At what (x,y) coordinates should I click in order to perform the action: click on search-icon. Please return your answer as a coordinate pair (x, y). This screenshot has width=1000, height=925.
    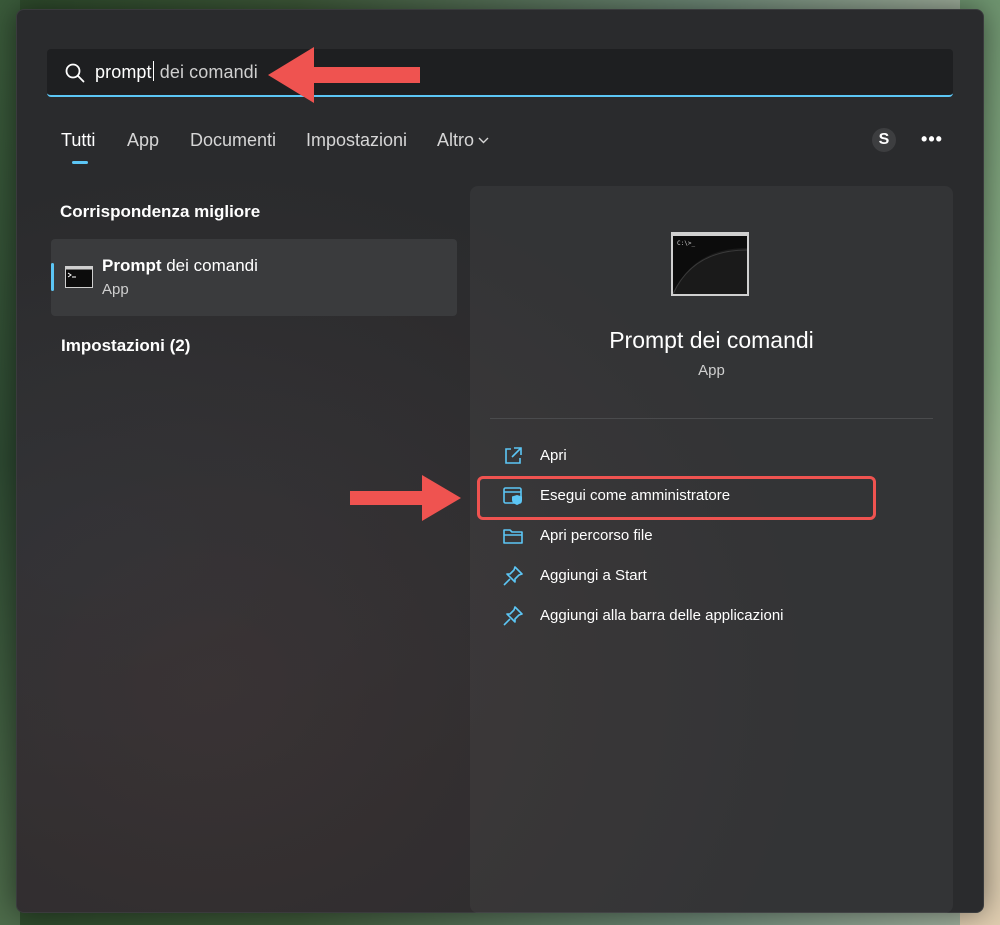
    Looking at the image, I should click on (75, 73).